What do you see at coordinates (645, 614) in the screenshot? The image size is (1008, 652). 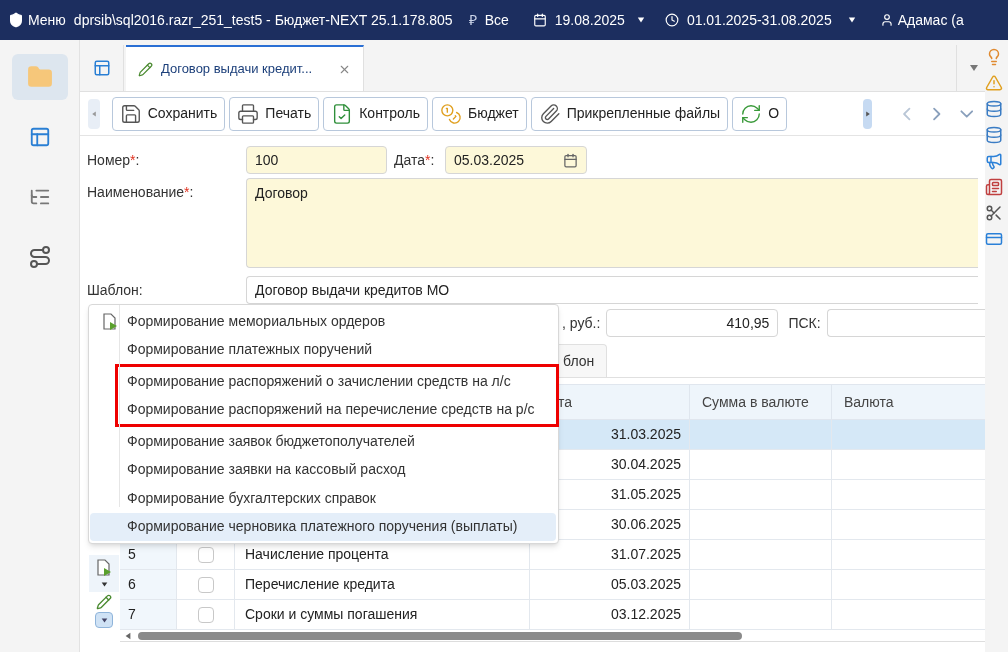 I see `table-cell-text: 03.12.2025` at bounding box center [645, 614].